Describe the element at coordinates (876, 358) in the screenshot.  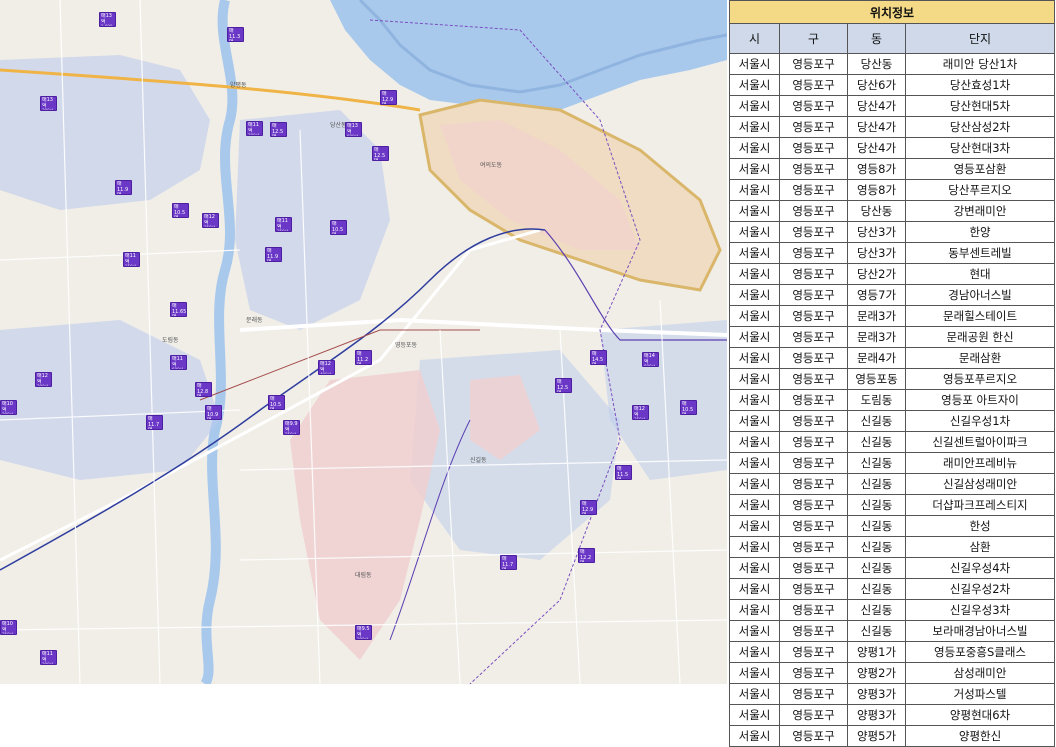
I see `cell-dong: 문래4가` at that location.